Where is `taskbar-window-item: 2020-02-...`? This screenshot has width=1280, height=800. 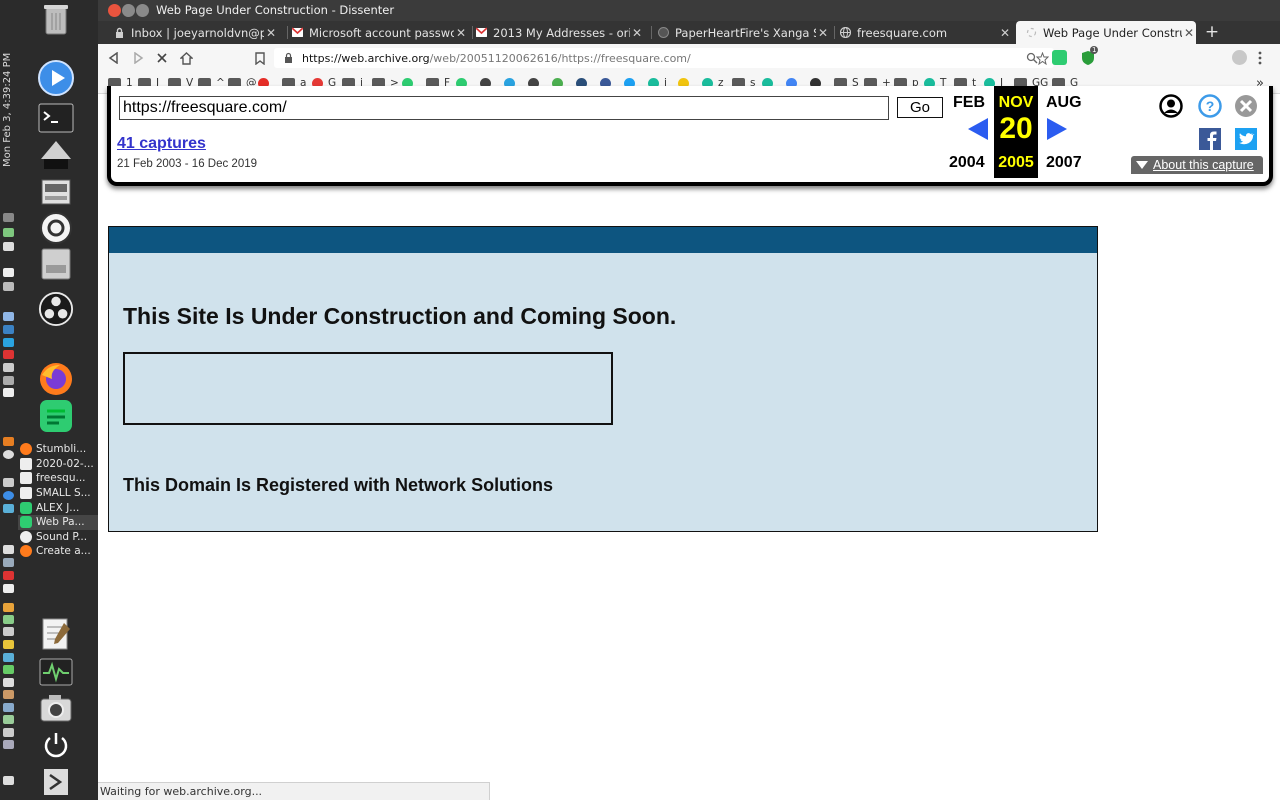
taskbar-window-item: 2020-02-... is located at coordinates (58, 464).